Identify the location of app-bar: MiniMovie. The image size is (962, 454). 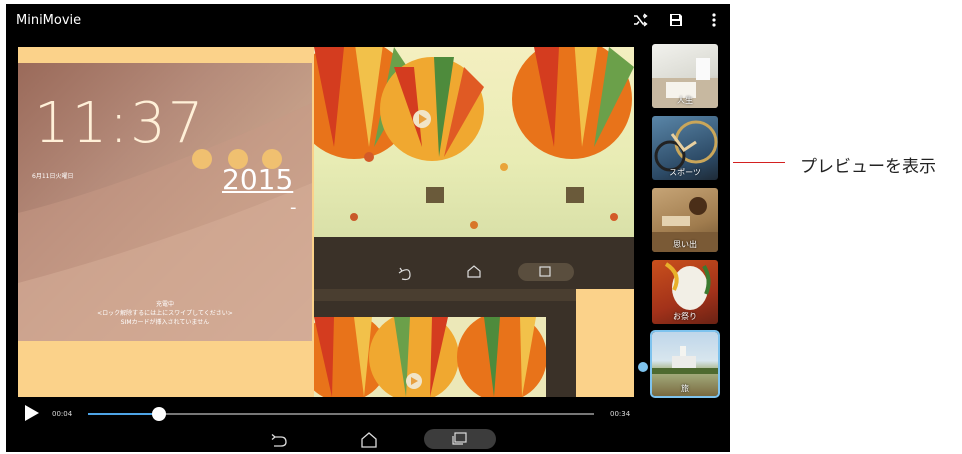
(368, 21).